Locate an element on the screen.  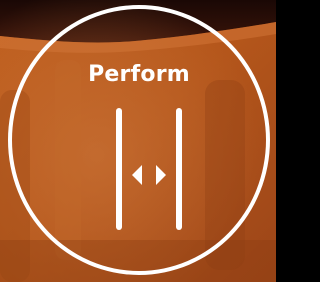
split-handle-icon is located at coordinates (149, 169).